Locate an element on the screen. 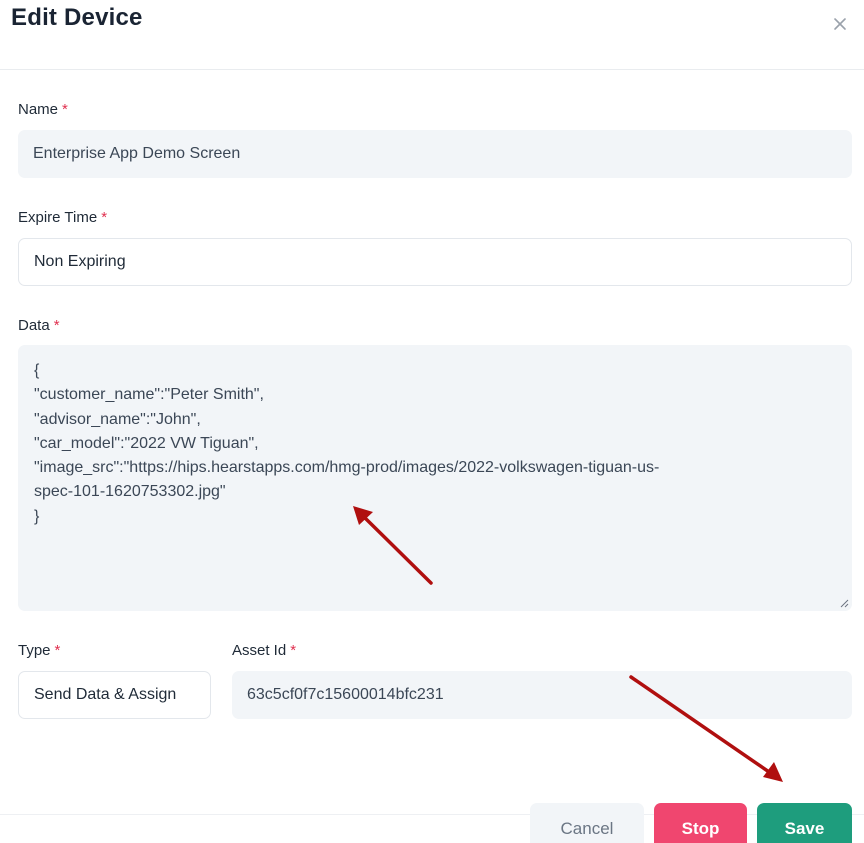  save-button: Save is located at coordinates (804, 823).